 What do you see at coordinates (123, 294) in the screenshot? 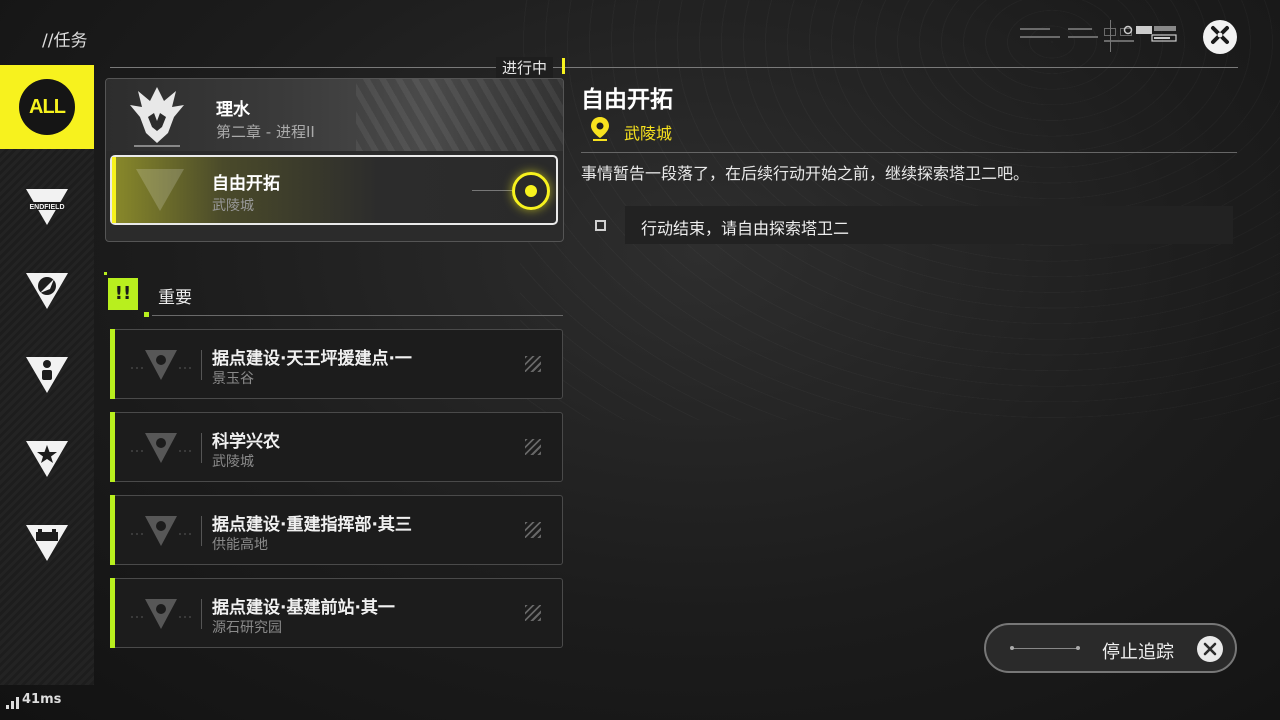
I see `important-icon: !!` at bounding box center [123, 294].